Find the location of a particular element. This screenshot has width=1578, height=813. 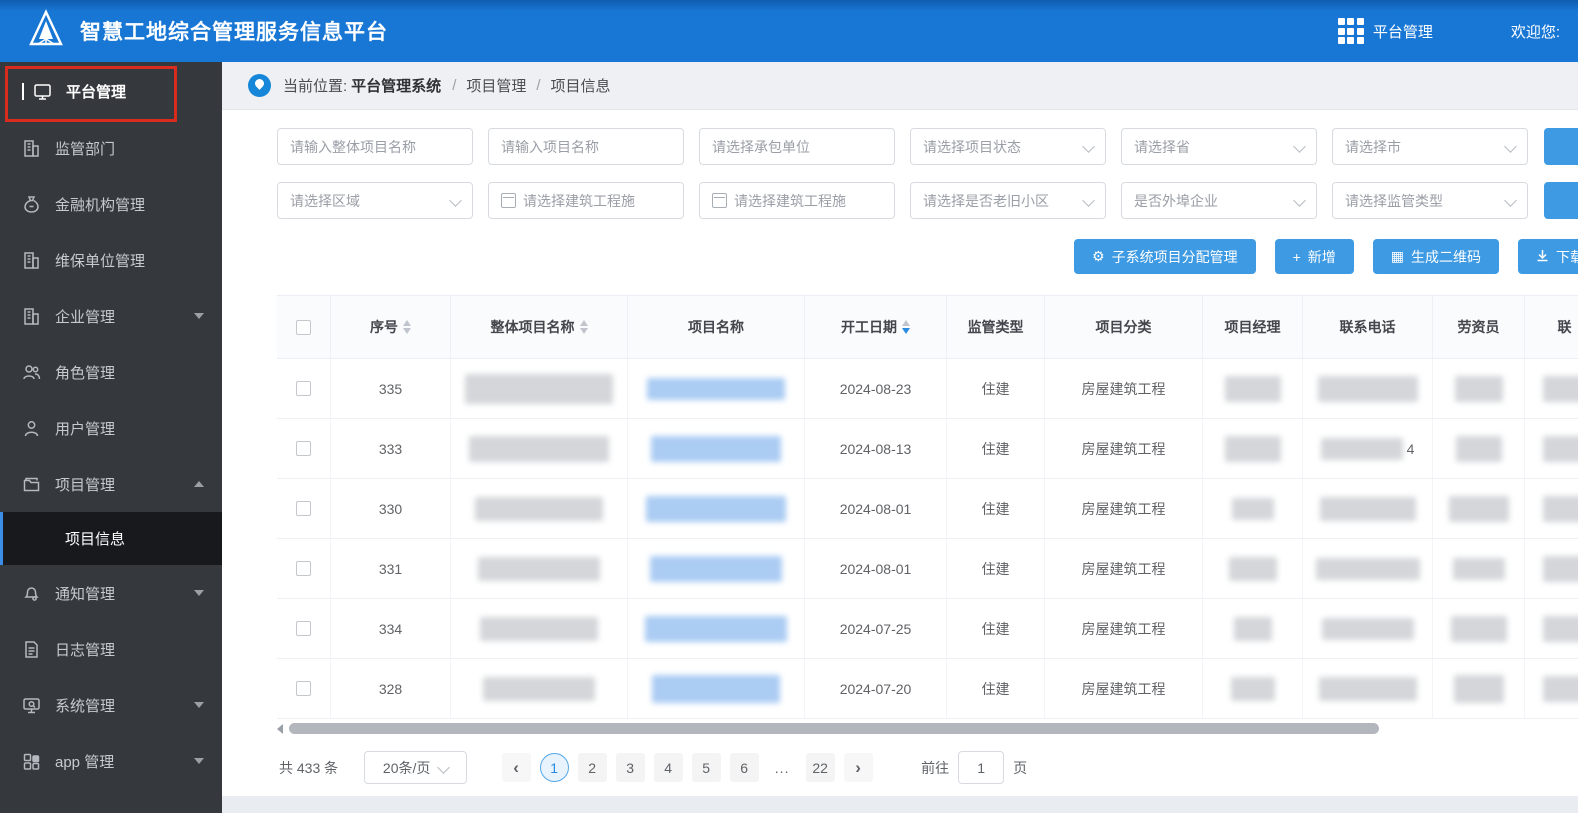

cell-seq: 331 is located at coordinates (391, 568).